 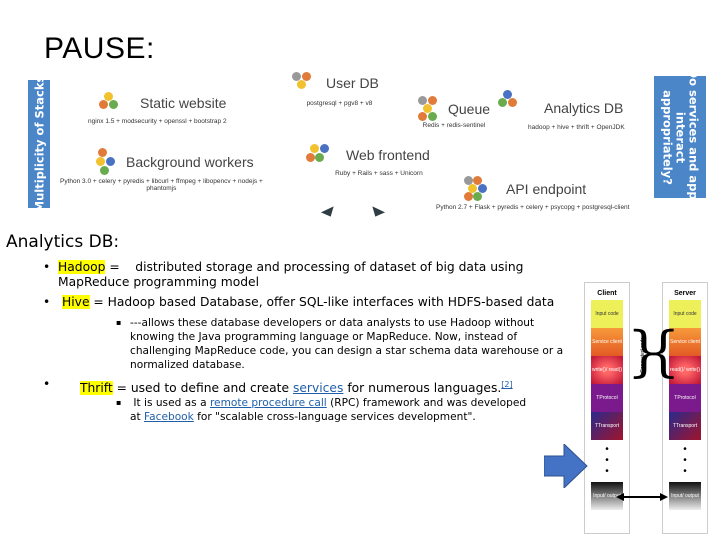 I want to click on banner-line: interact, so click(x=680, y=137).